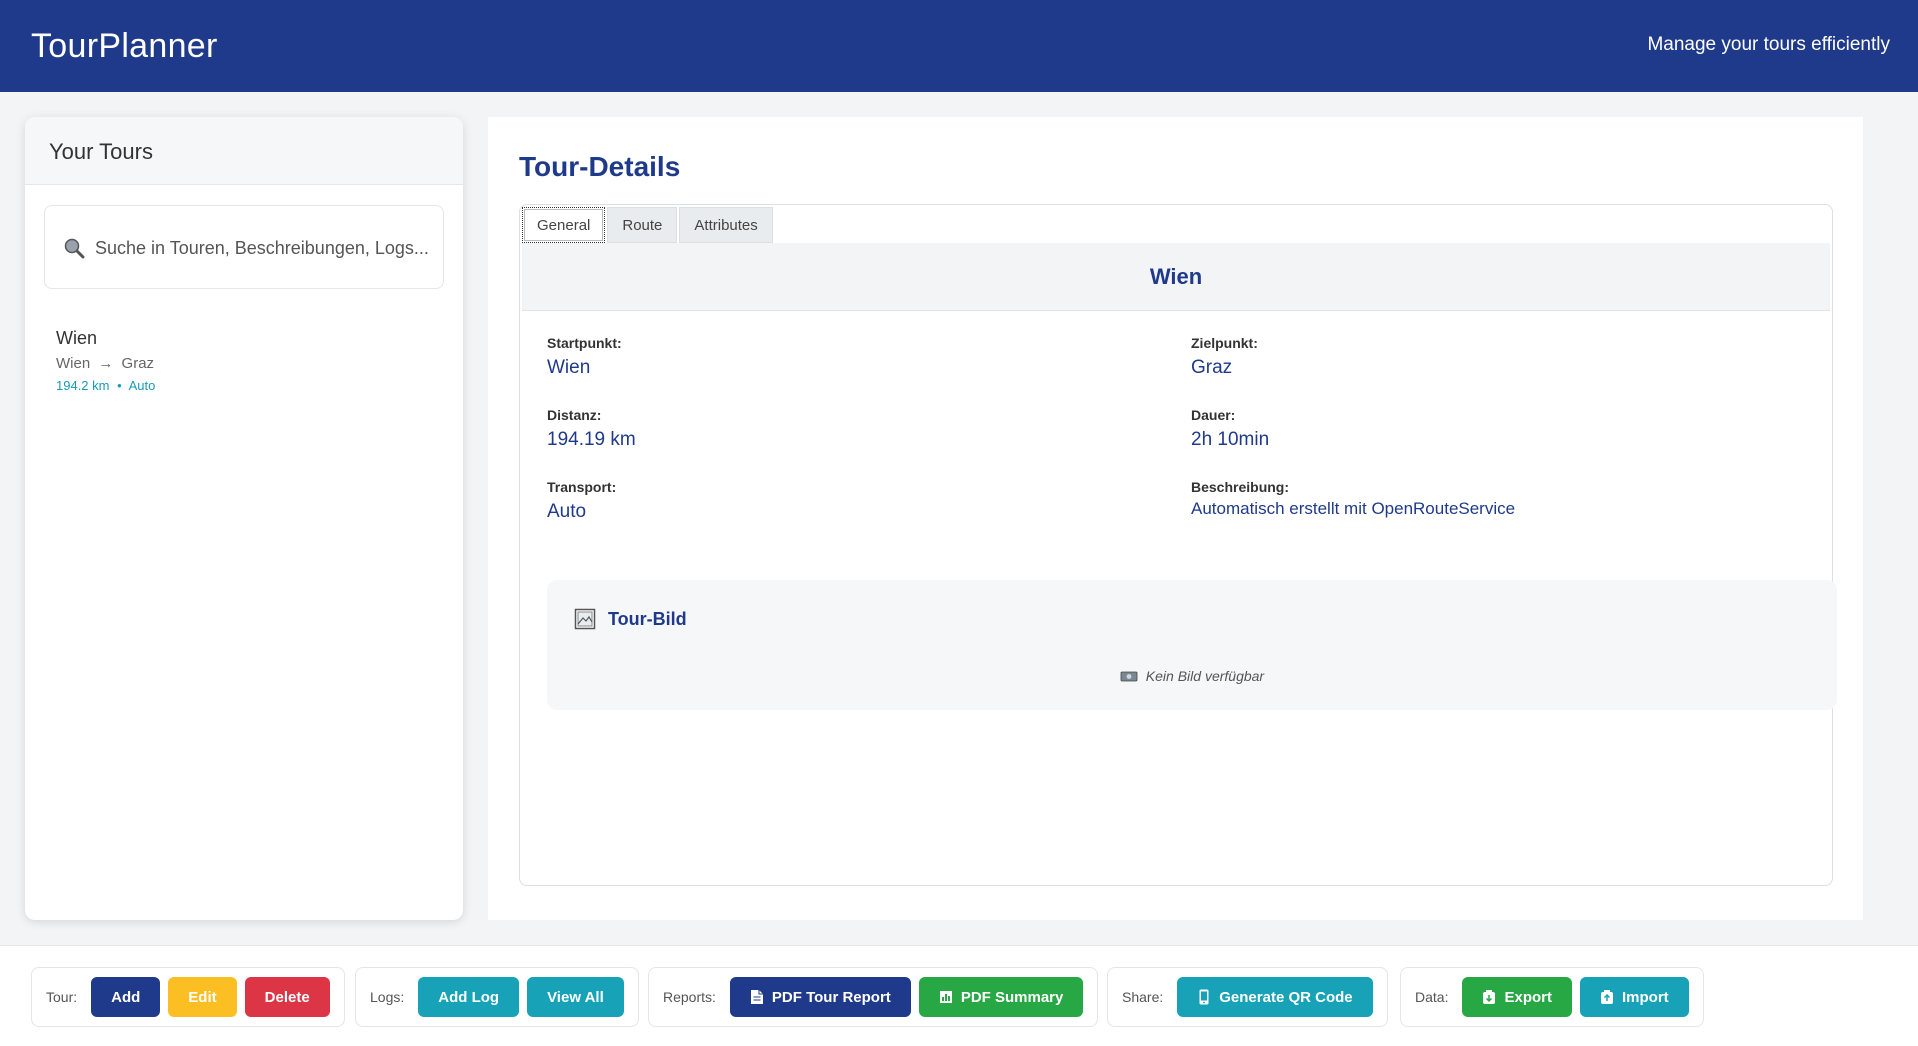  Describe the element at coordinates (1192, 645) in the screenshot. I see `tour-image-section: Tour-Bild Kein Bild verfügbar` at that location.